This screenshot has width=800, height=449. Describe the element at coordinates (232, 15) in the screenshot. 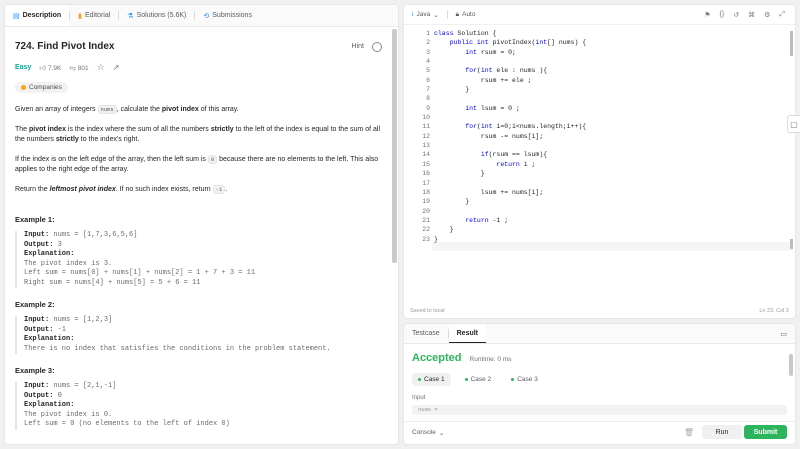

I see `tab-label: Submissions` at that location.